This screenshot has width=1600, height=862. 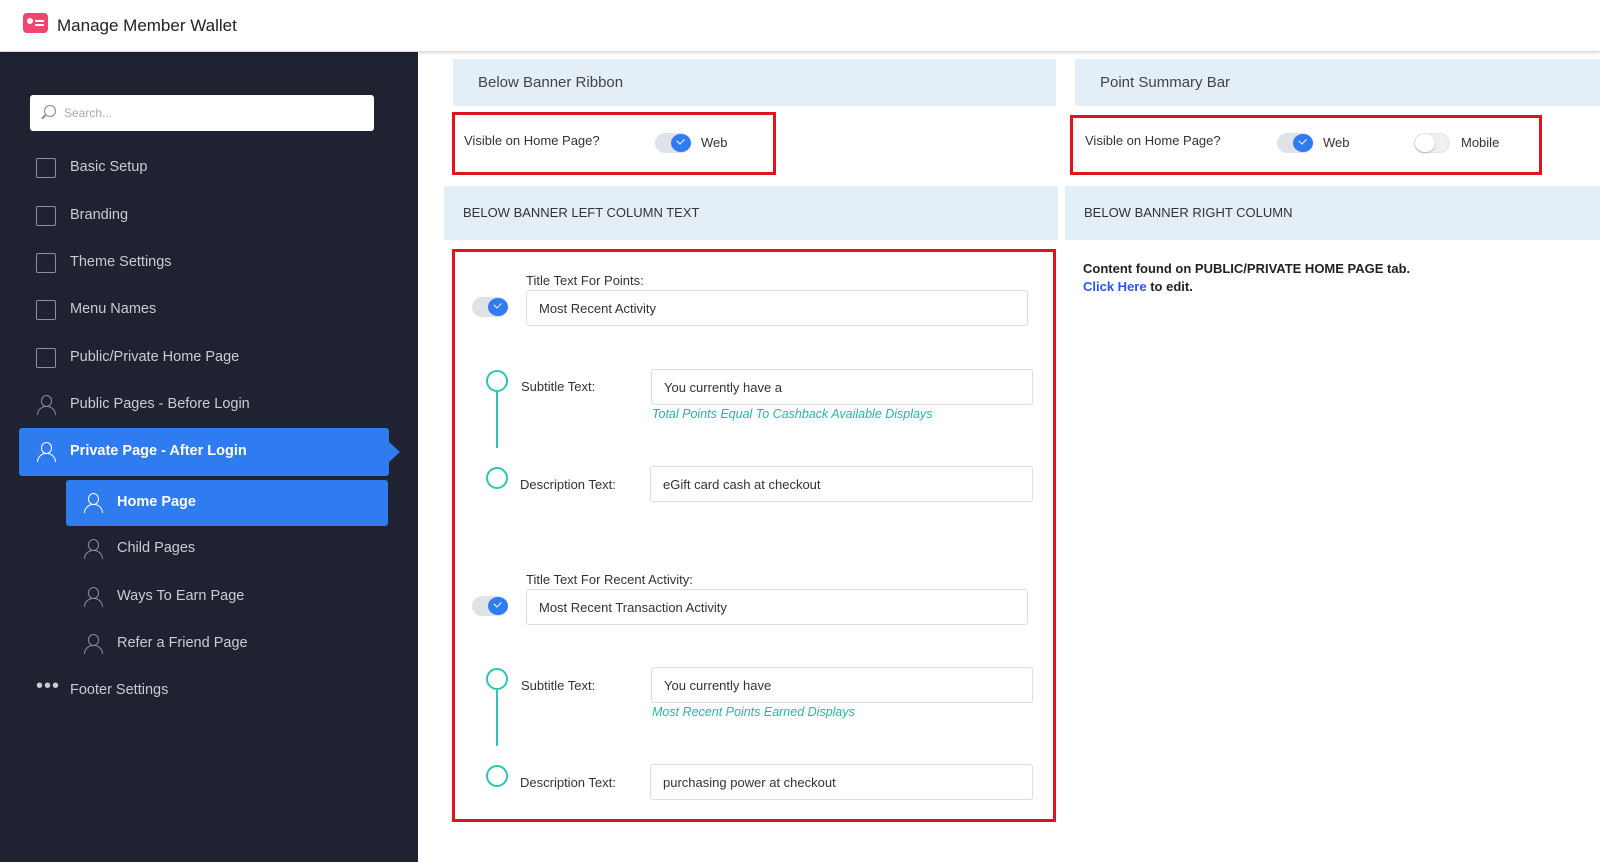 What do you see at coordinates (209, 310) in the screenshot?
I see `sidebar-item-menu-names: Menu Names` at bounding box center [209, 310].